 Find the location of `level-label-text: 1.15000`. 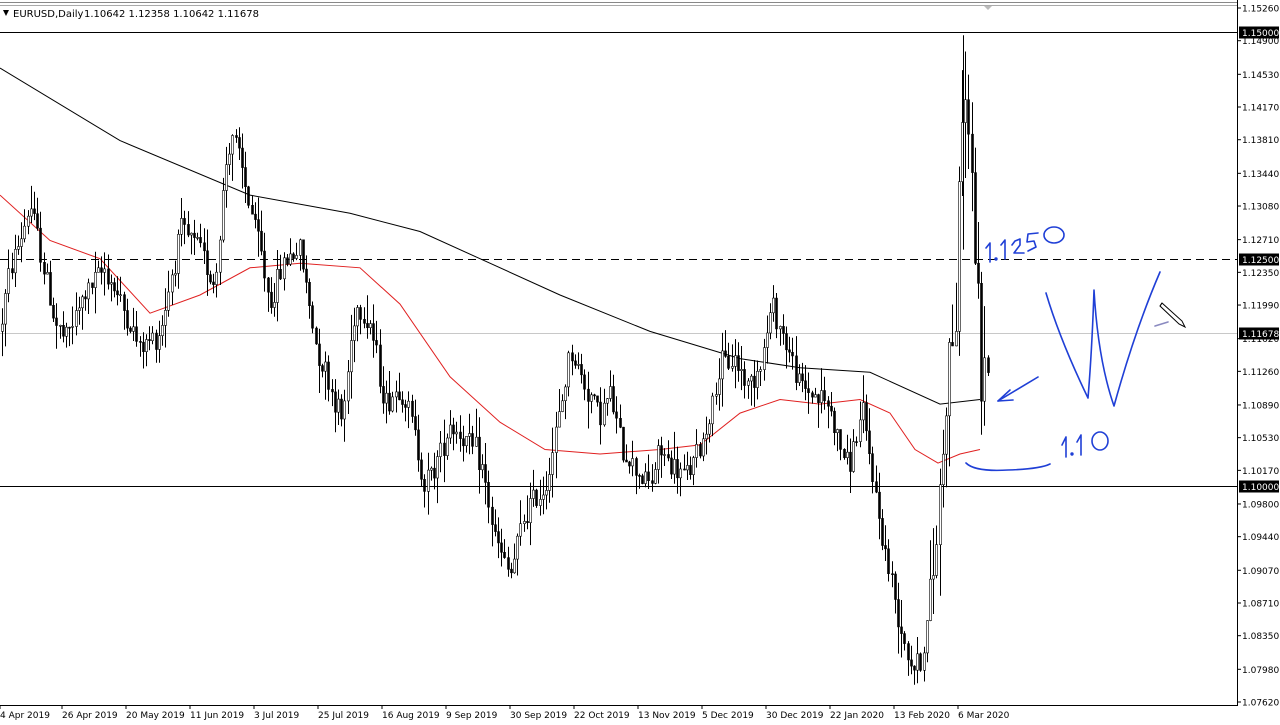

level-label-text: 1.15000 is located at coordinates (1260, 34).